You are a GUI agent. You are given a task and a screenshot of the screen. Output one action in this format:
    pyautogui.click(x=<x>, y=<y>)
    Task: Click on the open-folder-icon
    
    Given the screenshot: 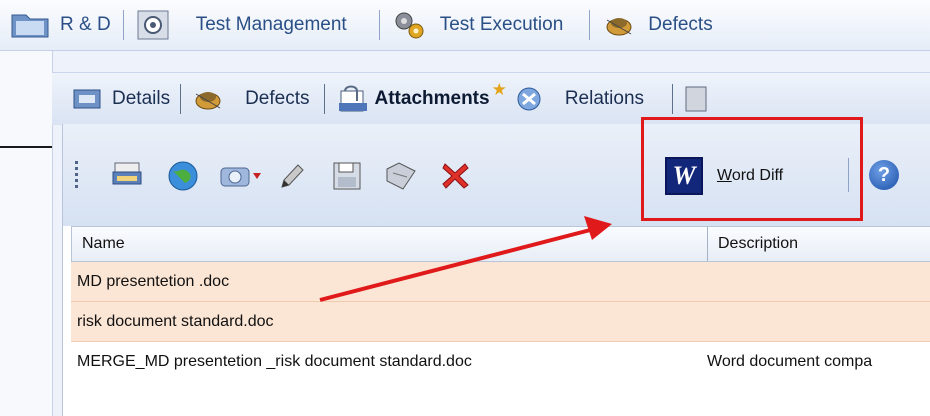 What is the action you would take?
    pyautogui.click(x=401, y=176)
    